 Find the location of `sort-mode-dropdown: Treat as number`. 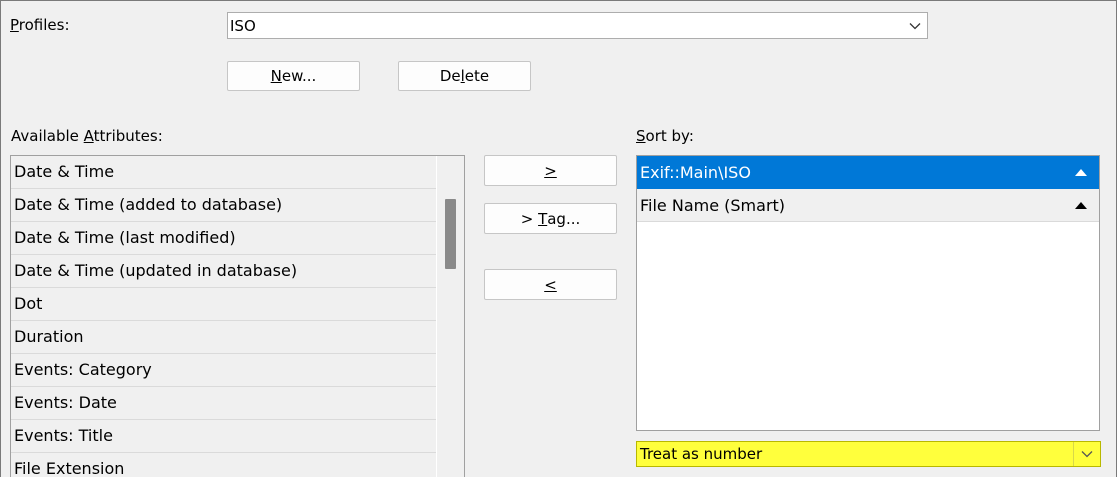

sort-mode-dropdown: Treat as number is located at coordinates (868, 454).